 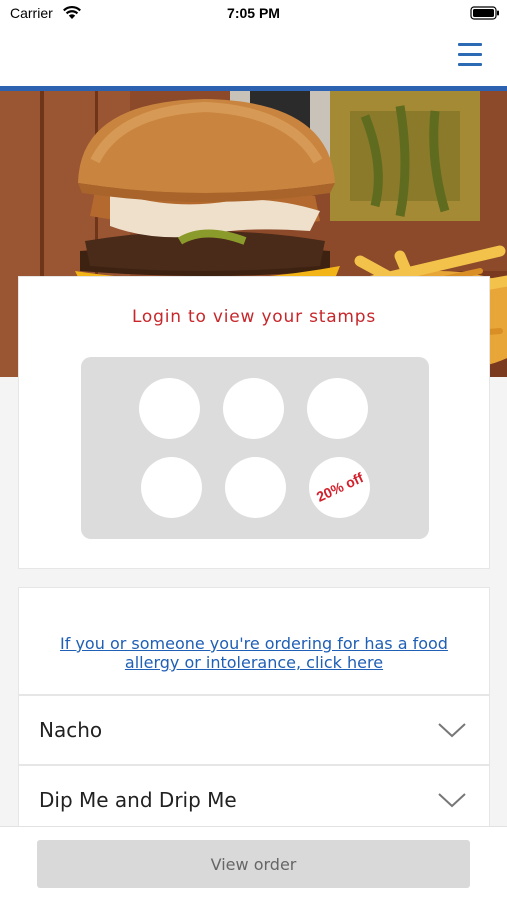 I want to click on navigation-bar, so click(x=253, y=58).